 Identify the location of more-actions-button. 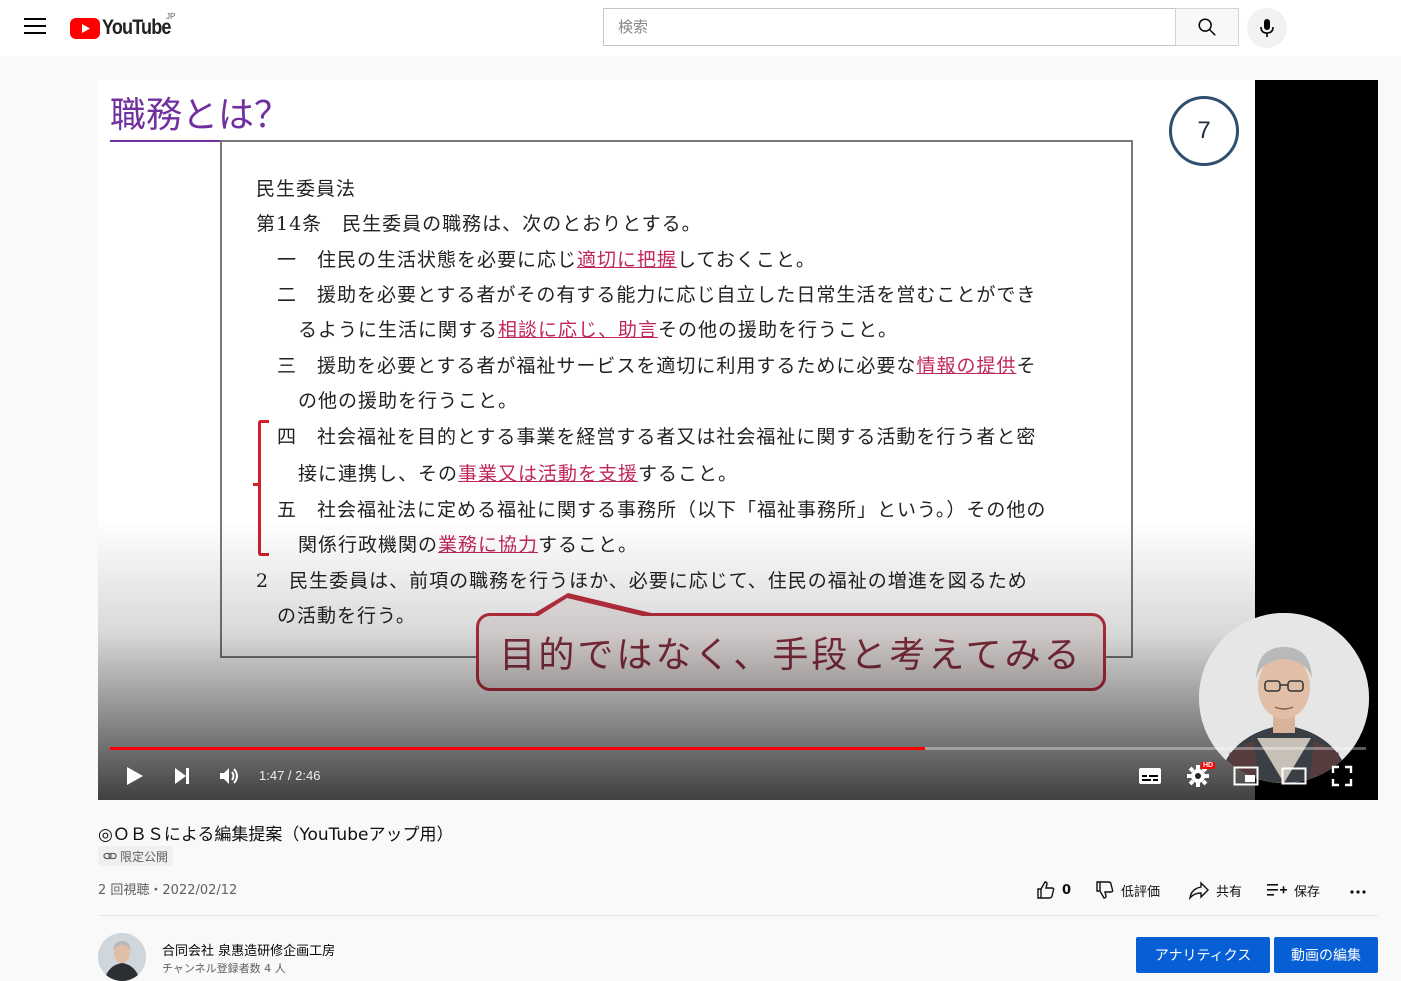
(1361, 890).